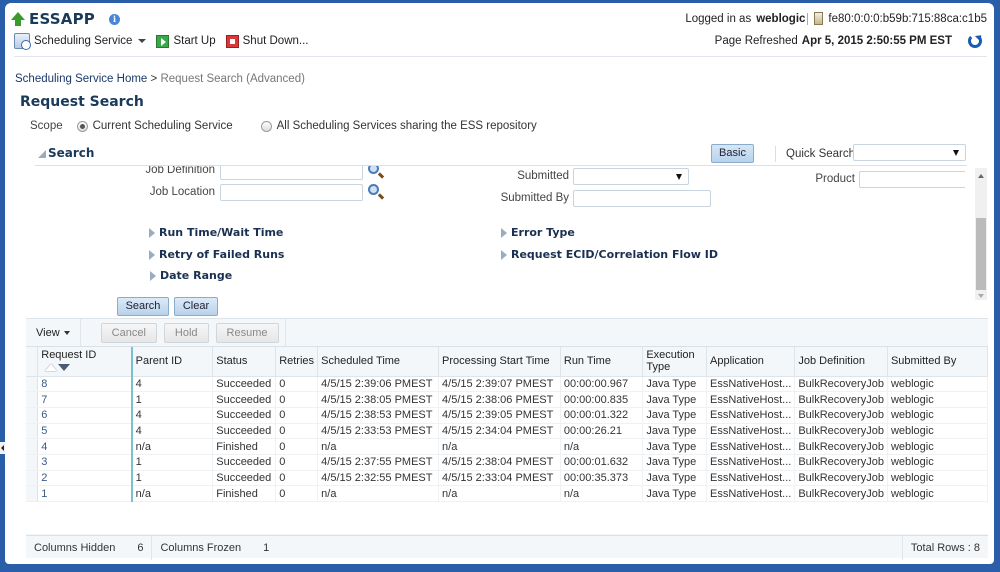 The image size is (1000, 572). Describe the element at coordinates (631, 176) in the screenshot. I see `submitted-select` at that location.